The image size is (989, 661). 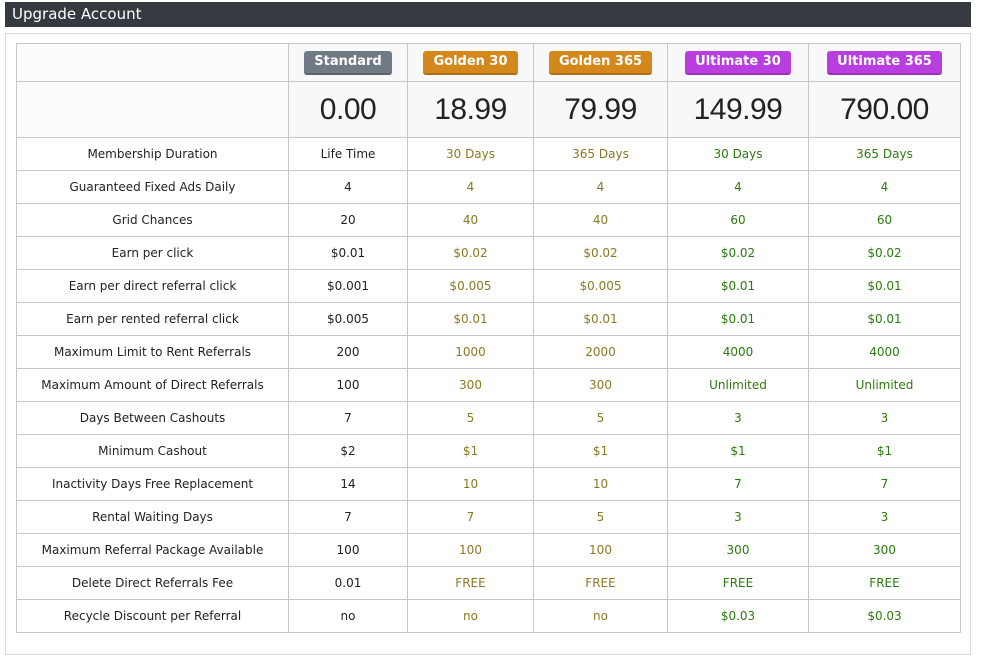 I want to click on feature-label: Membership Duration, so click(x=152, y=154).